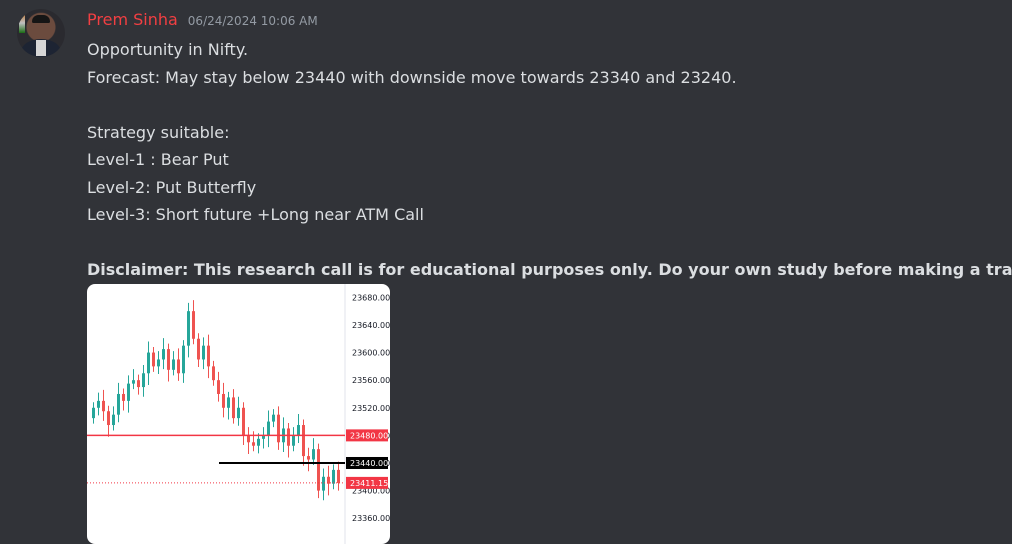 This screenshot has width=1012, height=544. I want to click on price-label-text: 23480.00, so click(369, 435).